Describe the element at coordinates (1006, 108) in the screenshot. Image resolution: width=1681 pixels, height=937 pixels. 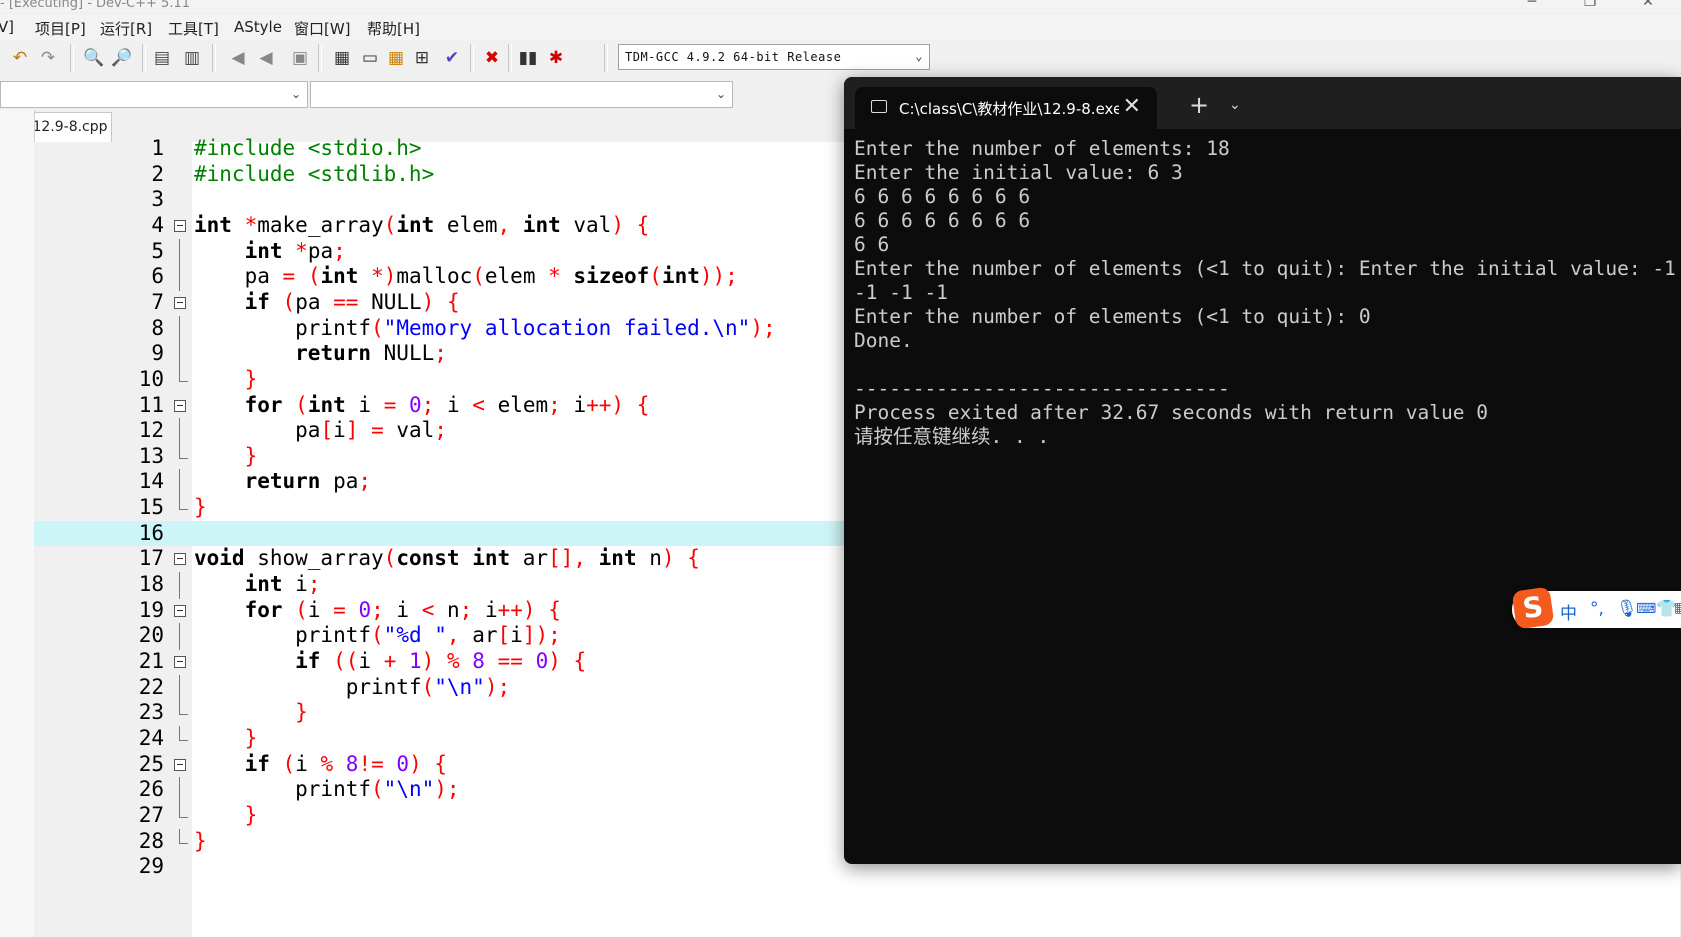
I see `console-tab: C:\class\C\教材作业\12.9-8.exe ✕` at that location.